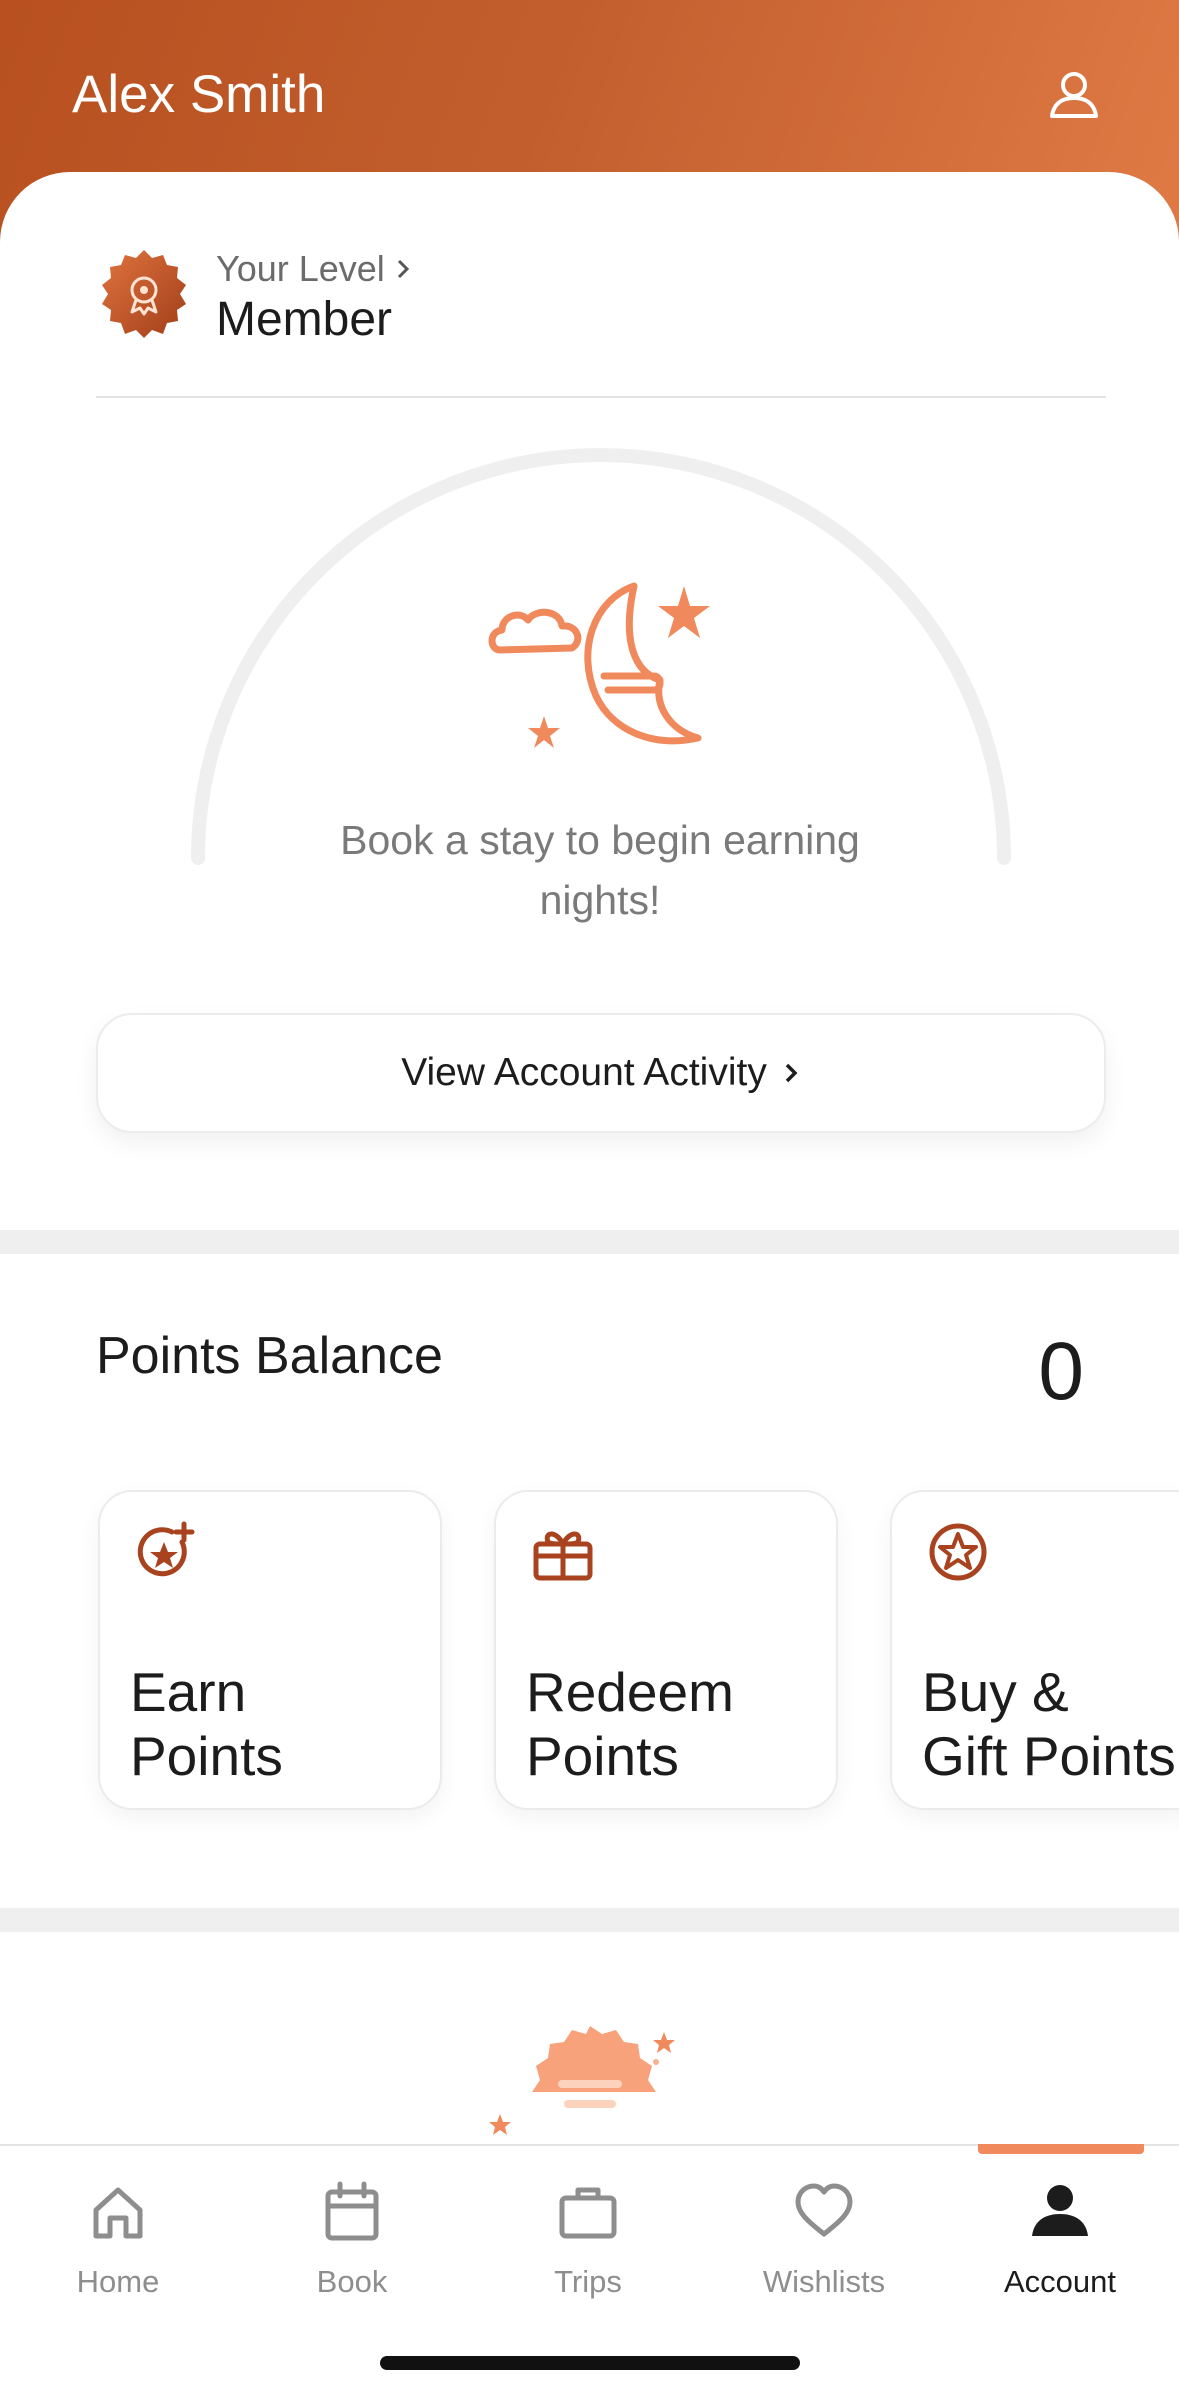 This screenshot has height=2396, width=1179. What do you see at coordinates (270, 1650) in the screenshot?
I see `earn-points-card: Earn Points` at bounding box center [270, 1650].